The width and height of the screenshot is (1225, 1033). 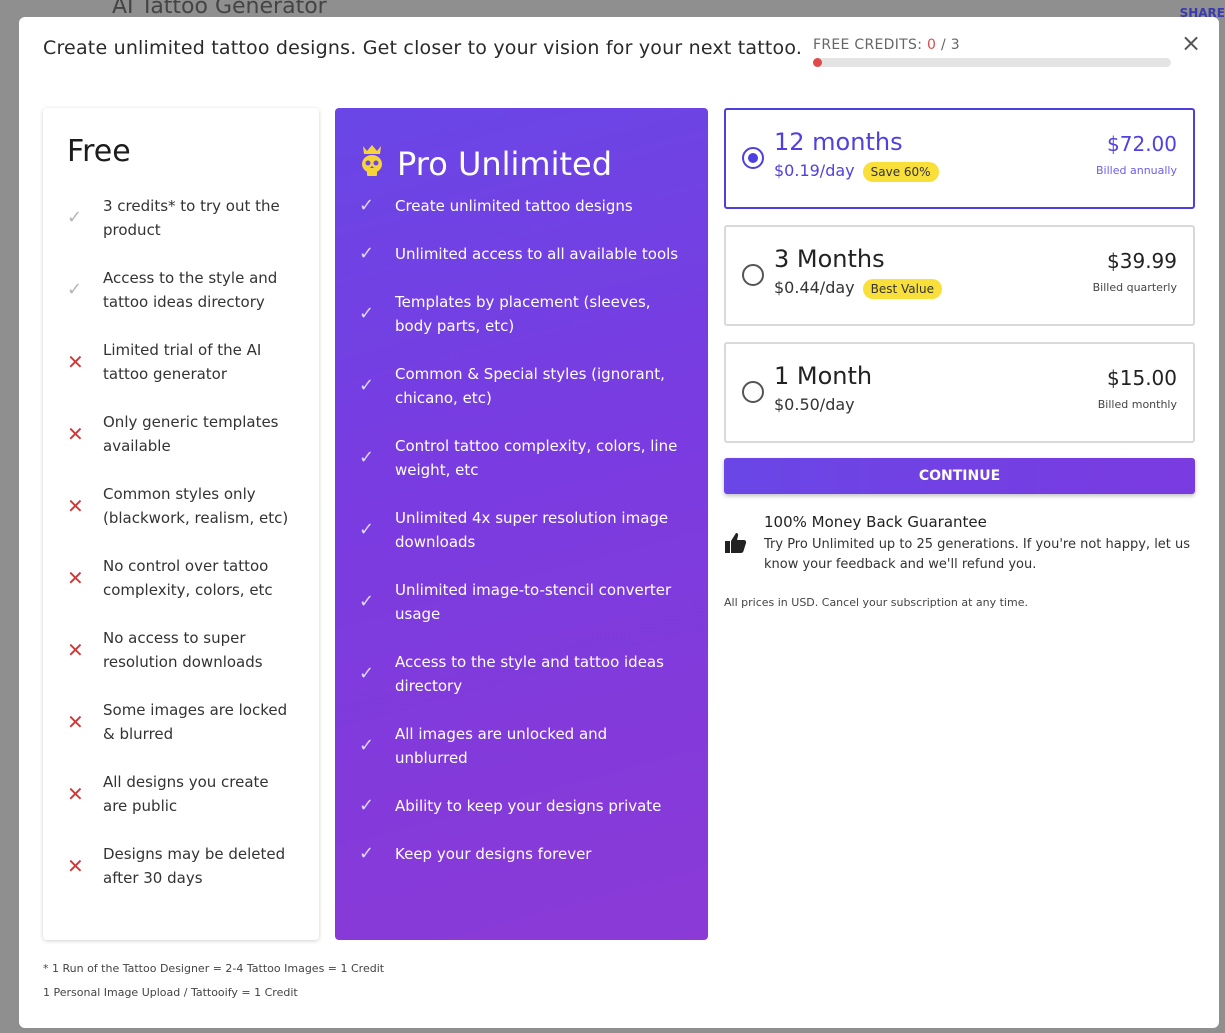 I want to click on plan-billing-period: Billed monthly, so click(x=1137, y=404).